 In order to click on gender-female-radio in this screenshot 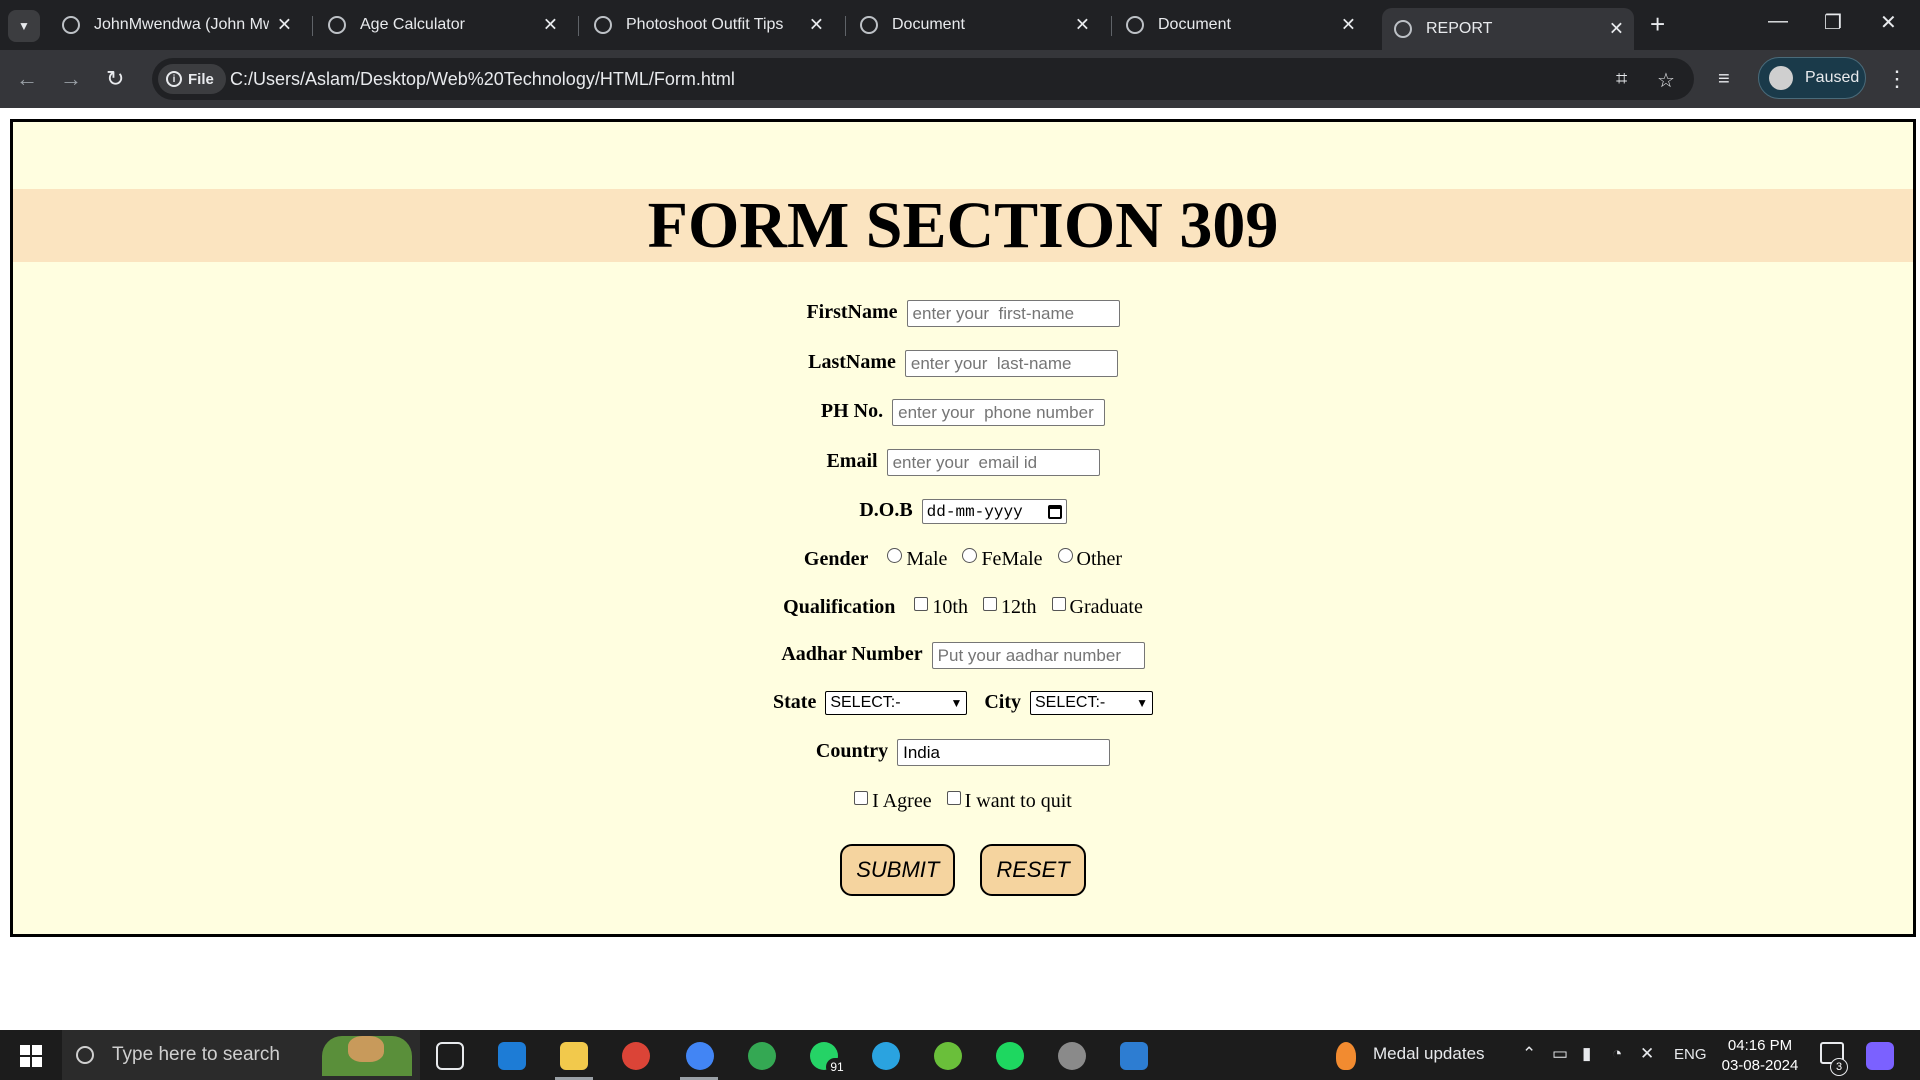, I will do `click(970, 555)`.